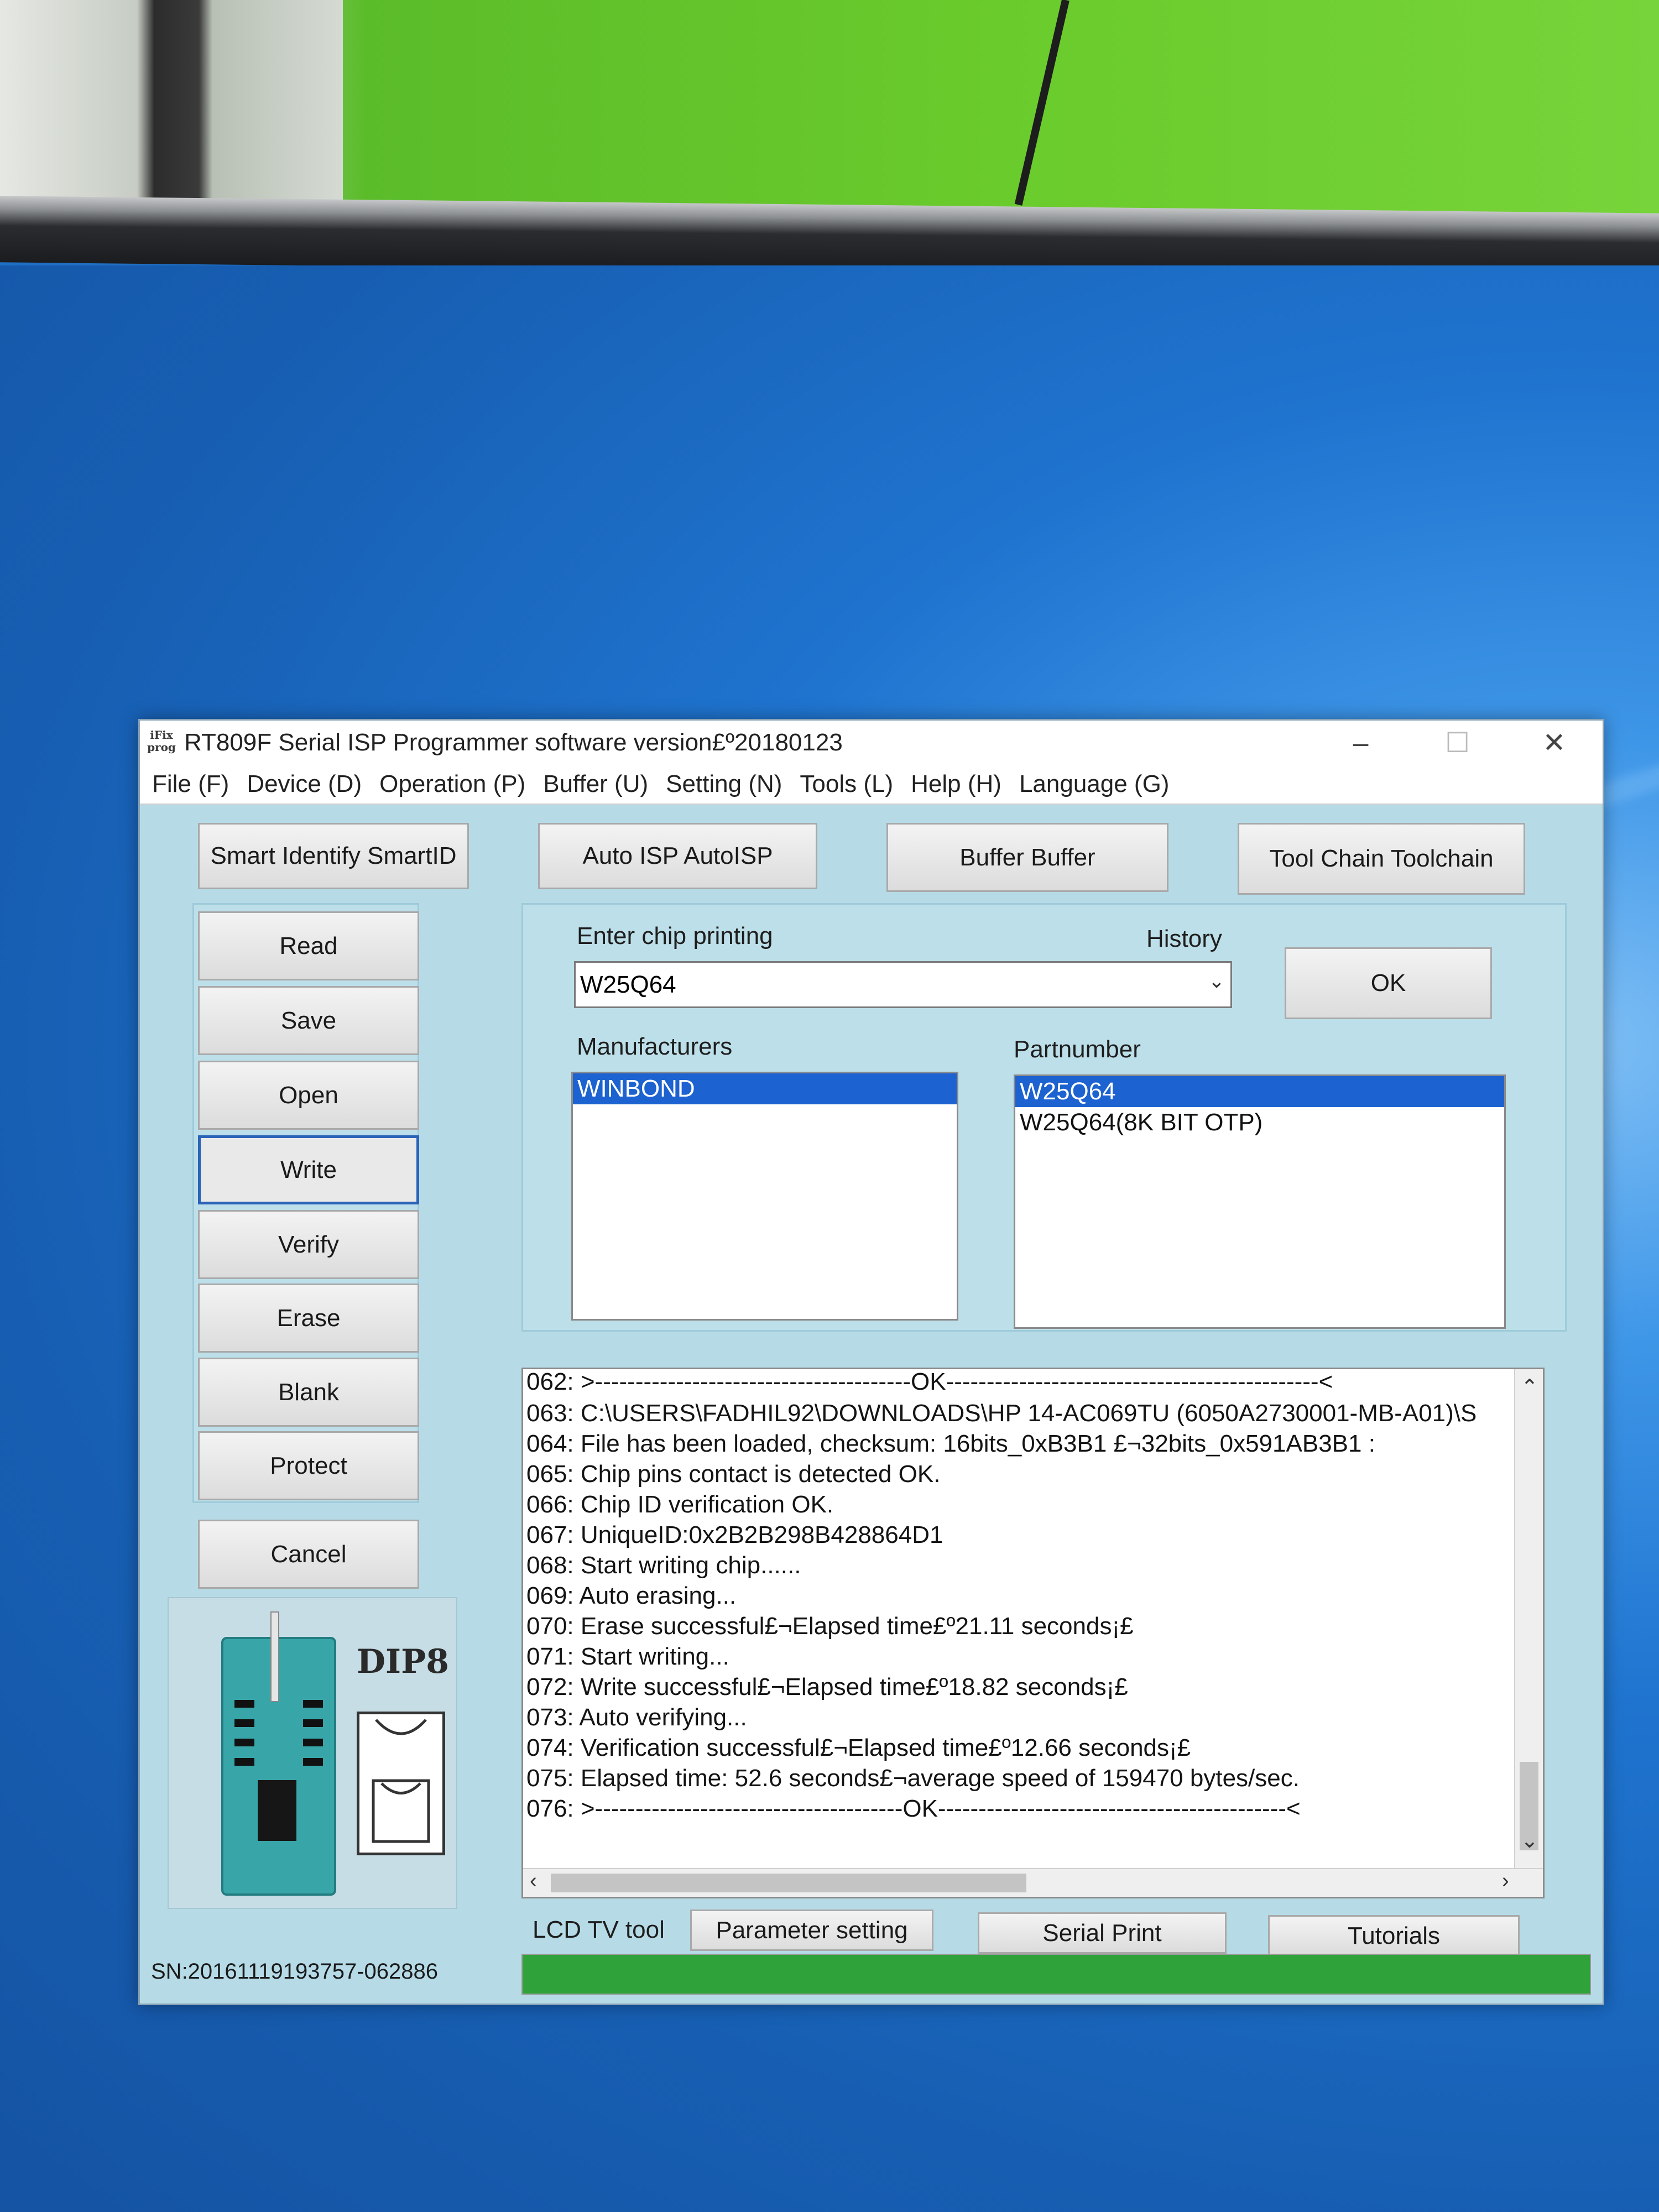  Describe the element at coordinates (1078, 1050) in the screenshot. I see `partnumber-label: Partnumber` at that location.